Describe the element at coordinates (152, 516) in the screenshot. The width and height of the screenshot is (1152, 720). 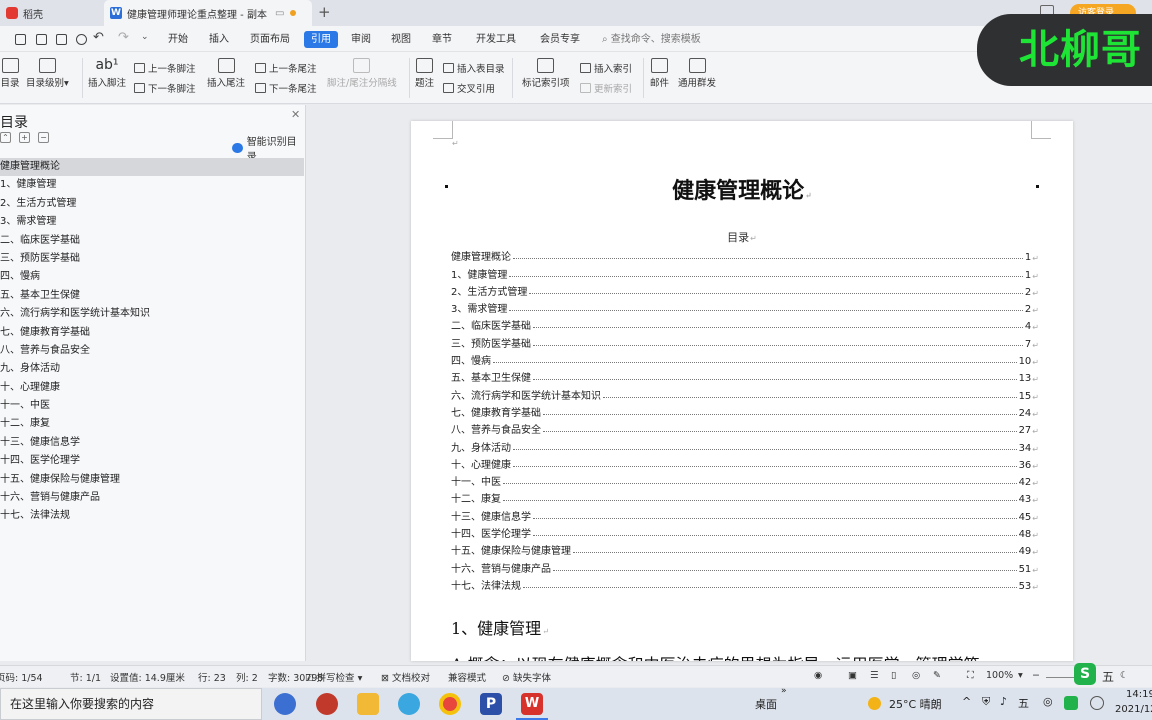
I see `nav-item: 十七、法律法规` at that location.